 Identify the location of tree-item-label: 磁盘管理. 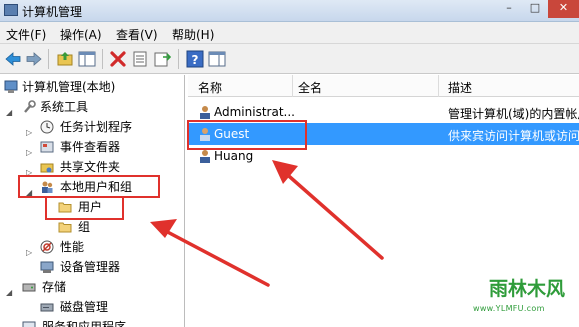
(84, 307).